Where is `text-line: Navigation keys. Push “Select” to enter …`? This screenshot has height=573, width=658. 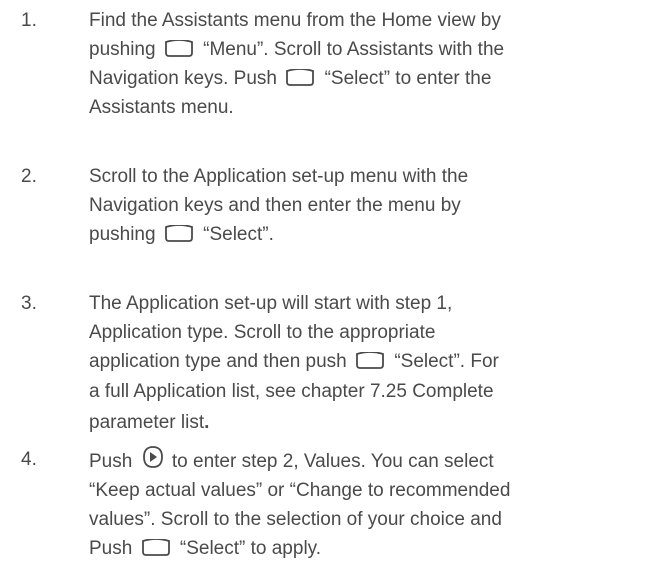
text-line: Navigation keys. Push “Select” to enter … is located at coordinates (369, 78).